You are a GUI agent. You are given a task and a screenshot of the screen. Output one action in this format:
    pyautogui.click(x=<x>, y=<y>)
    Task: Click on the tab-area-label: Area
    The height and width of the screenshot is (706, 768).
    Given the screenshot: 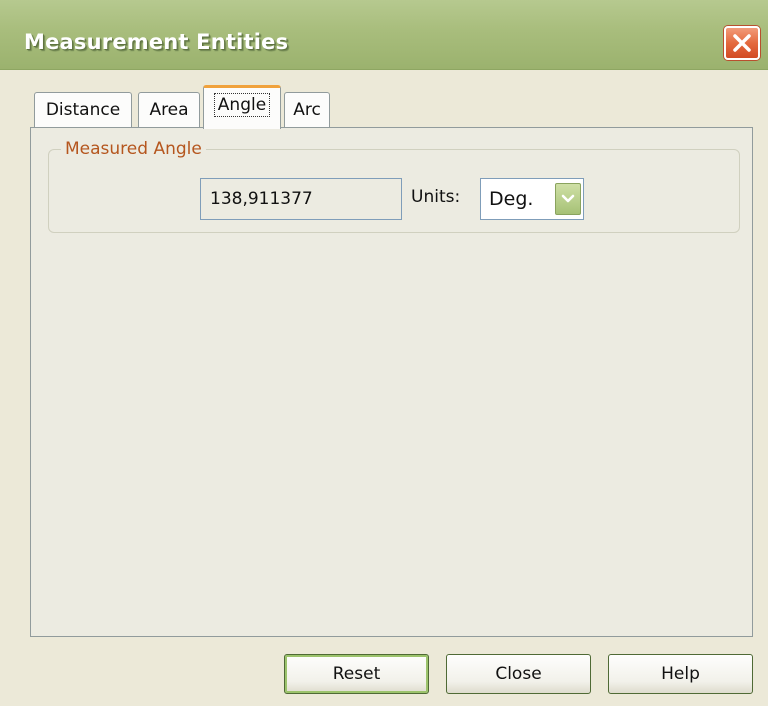 What is the action you would take?
    pyautogui.click(x=169, y=110)
    